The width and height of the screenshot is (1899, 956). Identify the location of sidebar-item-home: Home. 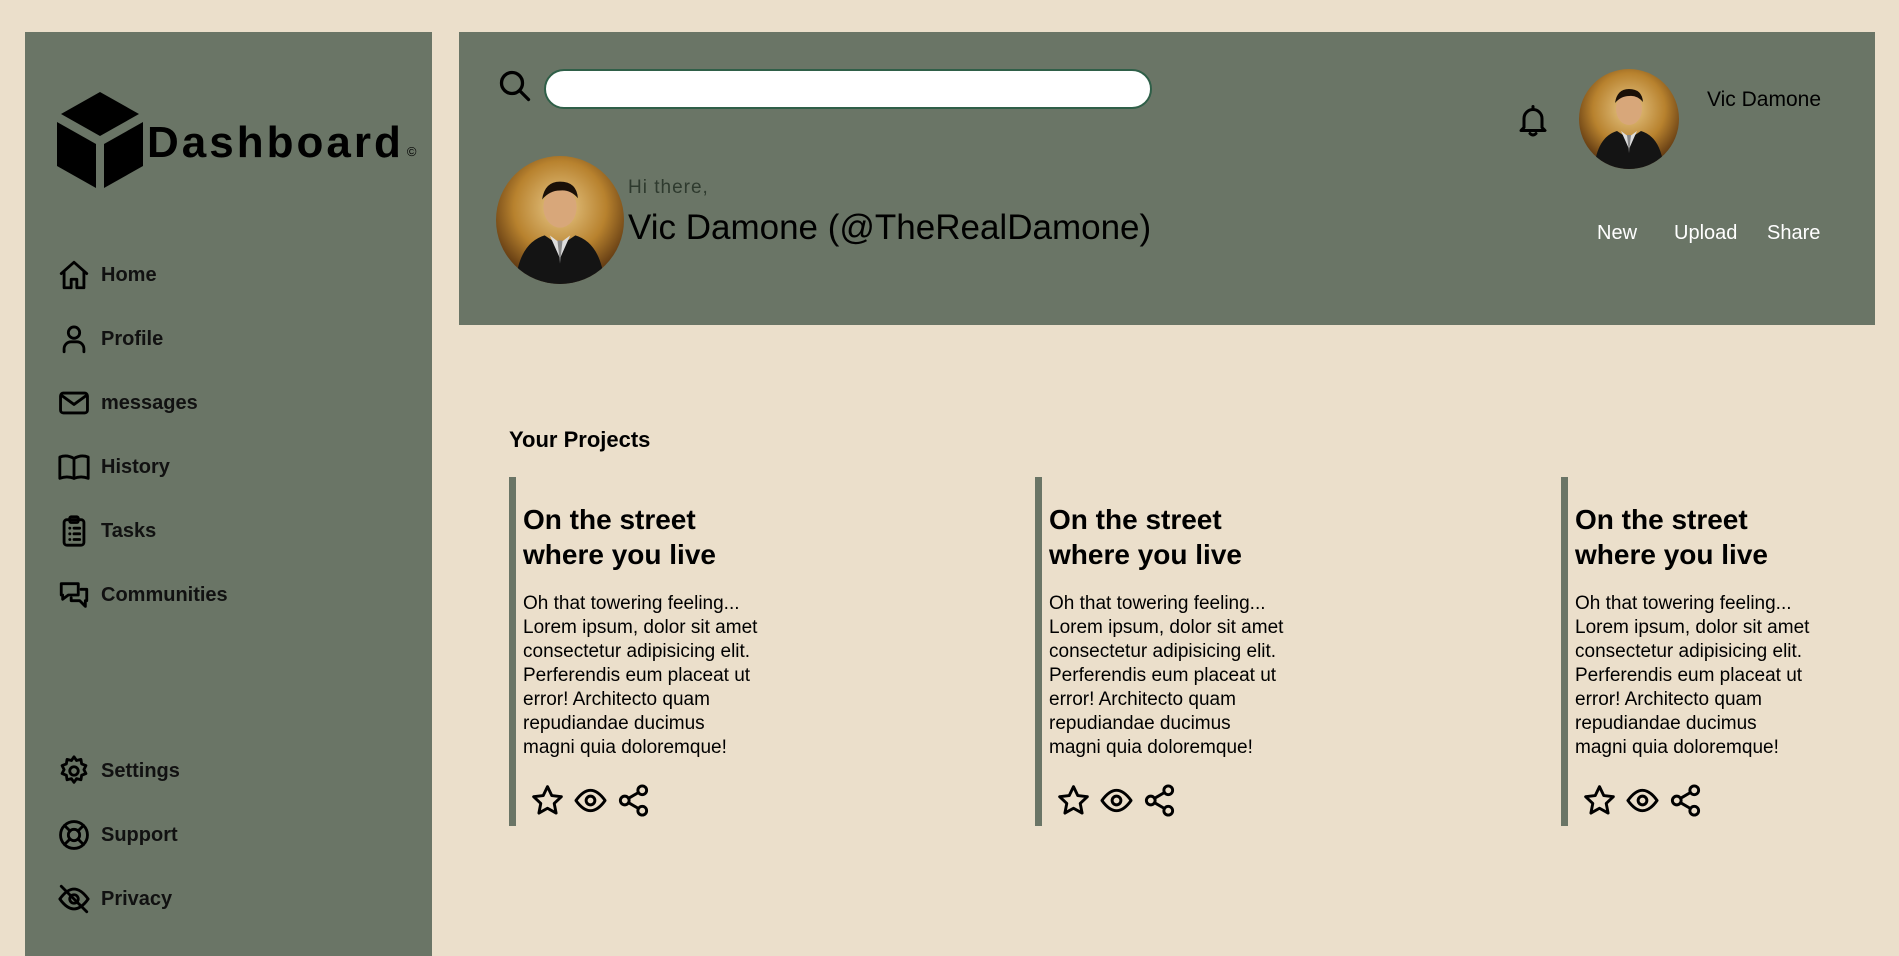
(107, 275).